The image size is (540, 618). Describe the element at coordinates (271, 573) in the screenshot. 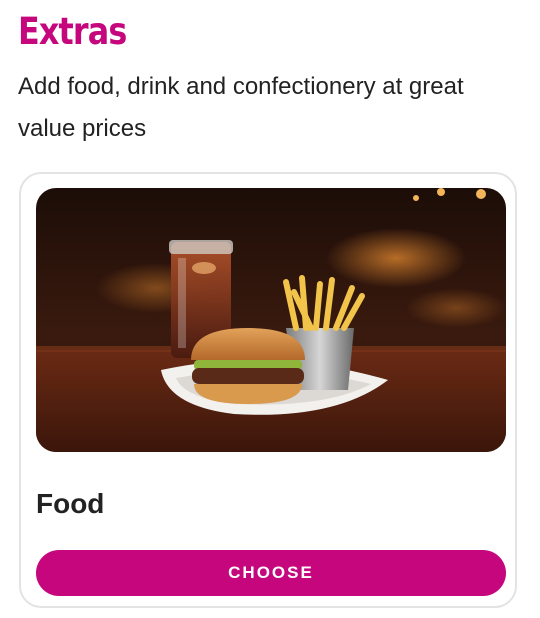

I see `choose-button: CHOOSE` at that location.